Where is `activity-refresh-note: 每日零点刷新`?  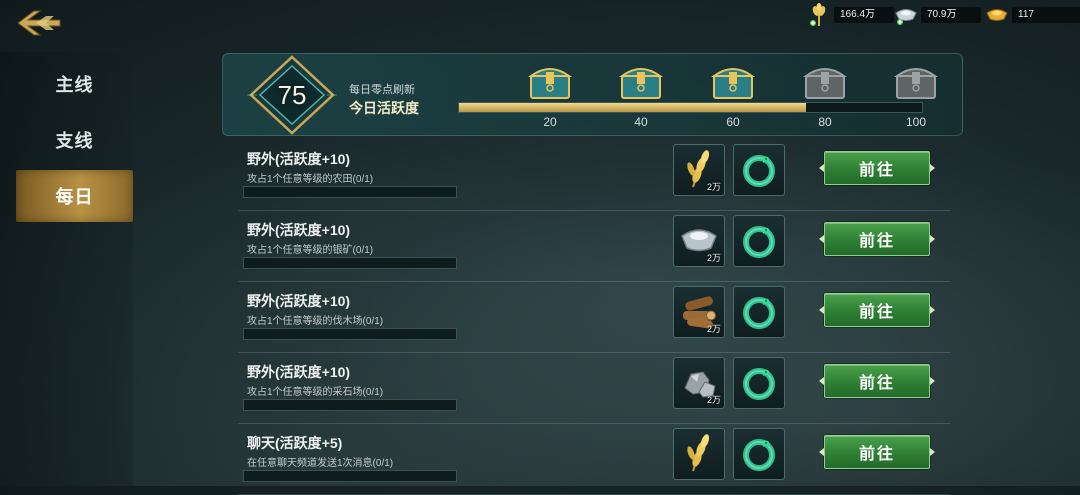 activity-refresh-note: 每日零点刷新 is located at coordinates (382, 90).